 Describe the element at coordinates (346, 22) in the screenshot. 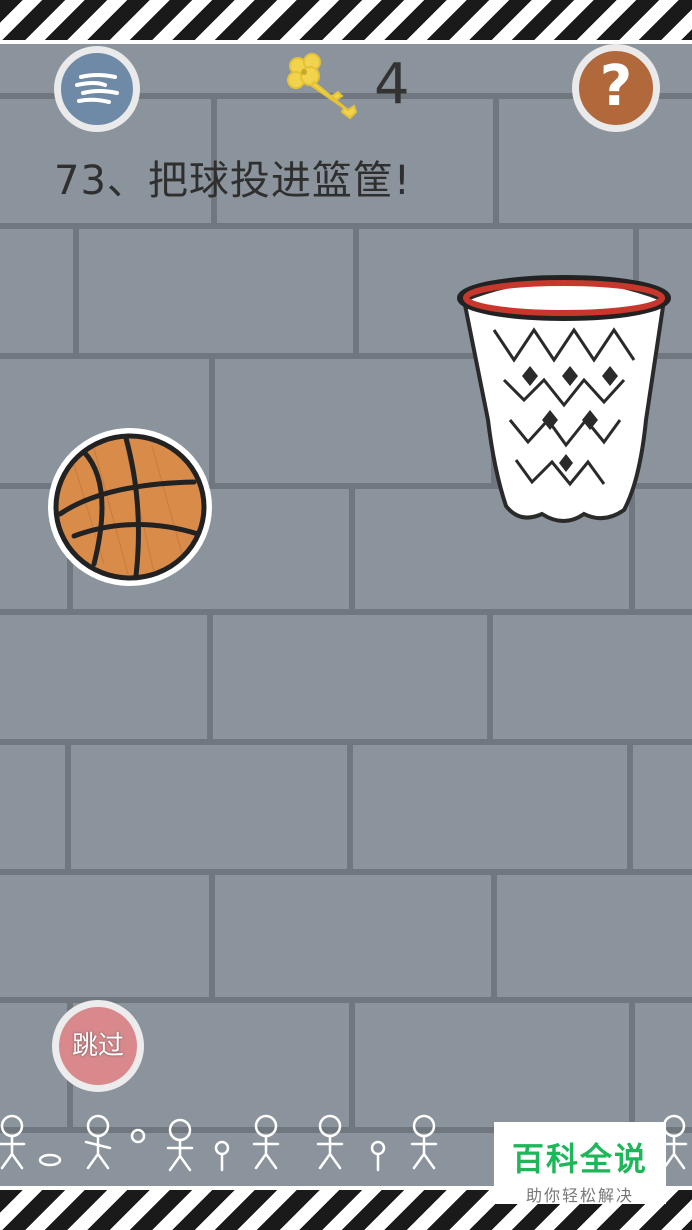

I see `top-stripe-border` at that location.